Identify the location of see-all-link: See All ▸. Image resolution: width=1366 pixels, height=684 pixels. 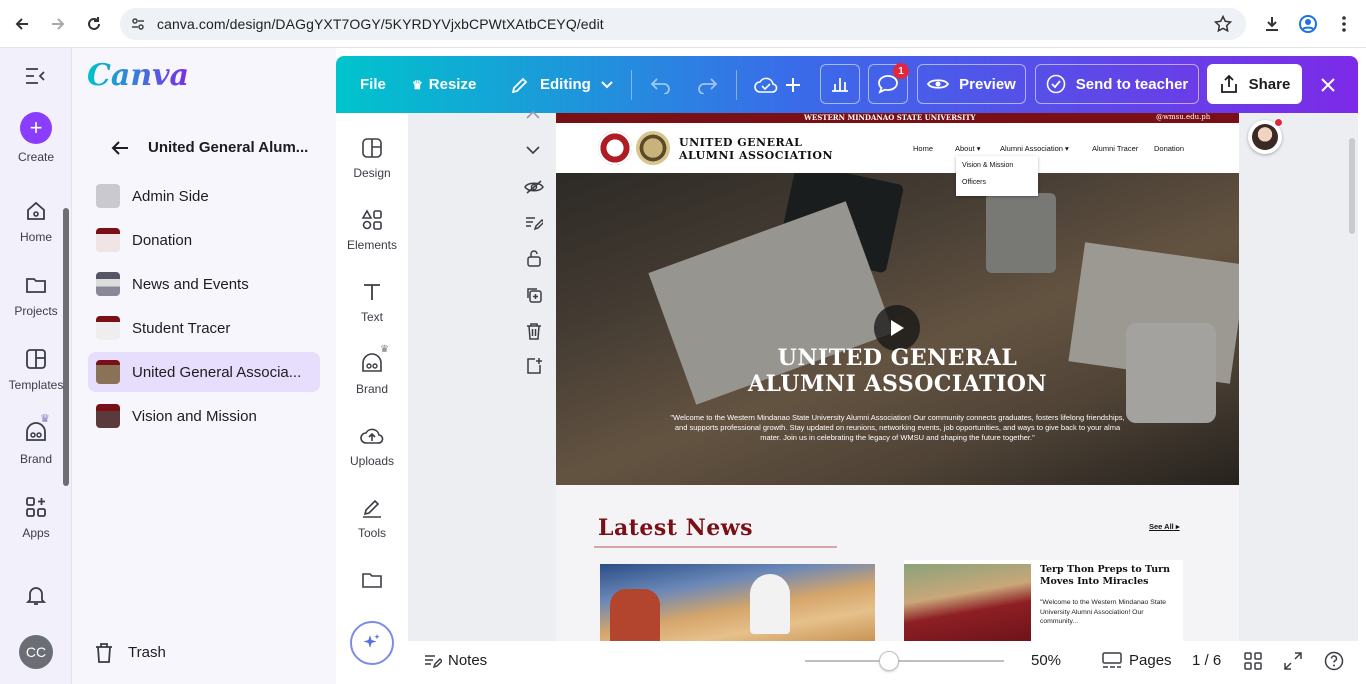
(1164, 526).